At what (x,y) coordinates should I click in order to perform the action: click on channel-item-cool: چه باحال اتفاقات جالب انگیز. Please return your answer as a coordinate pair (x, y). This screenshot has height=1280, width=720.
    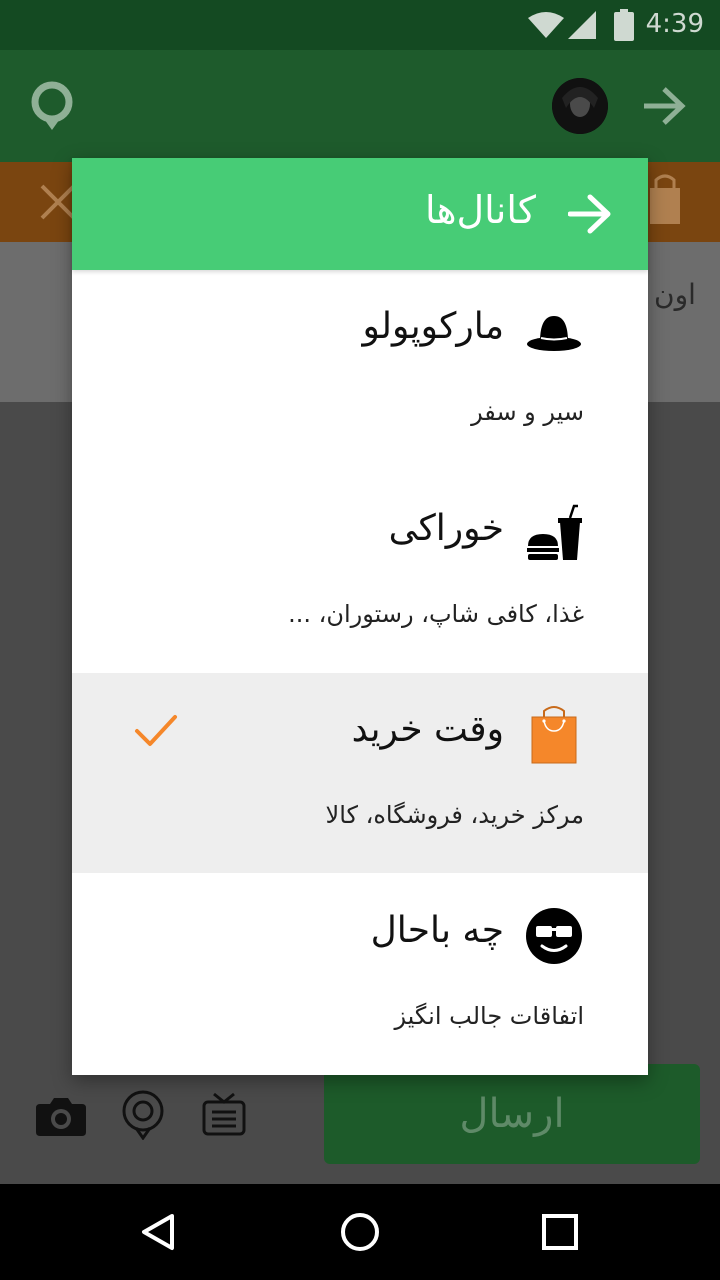
    Looking at the image, I should click on (360, 974).